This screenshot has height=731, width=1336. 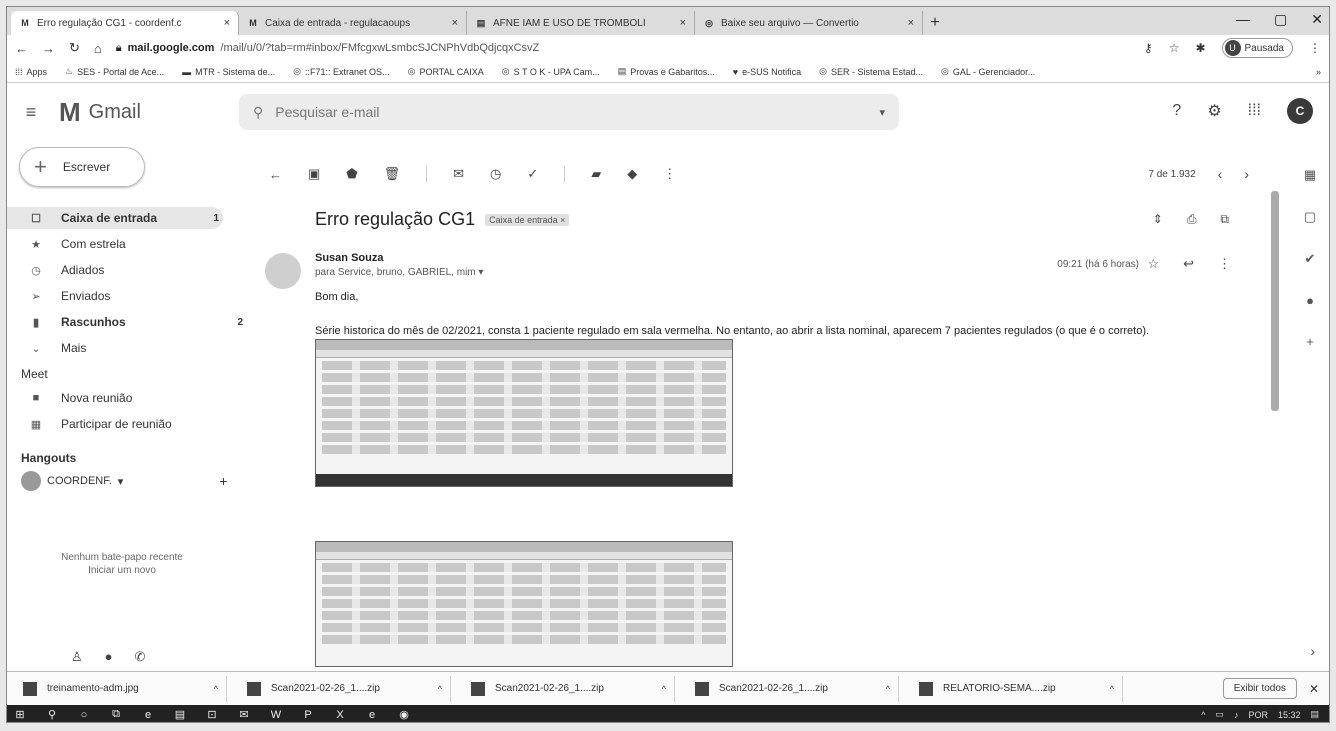 What do you see at coordinates (125, 23) in the screenshot?
I see `tab-1: M Erro regulação CG1 - coordenf.c ×` at bounding box center [125, 23].